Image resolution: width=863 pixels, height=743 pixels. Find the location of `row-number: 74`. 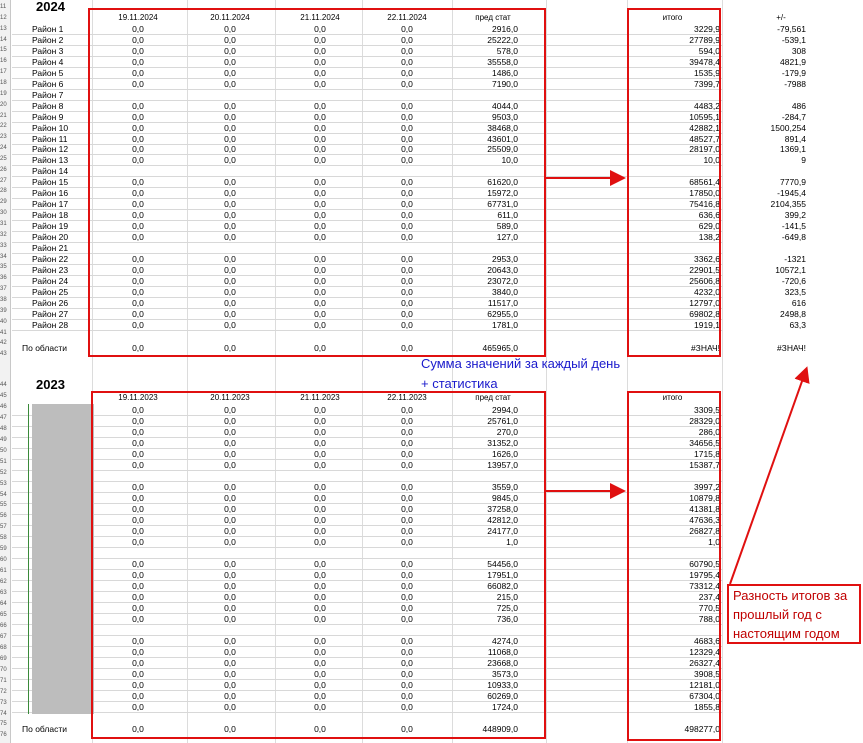

row-number: 74 is located at coordinates (3, 713).